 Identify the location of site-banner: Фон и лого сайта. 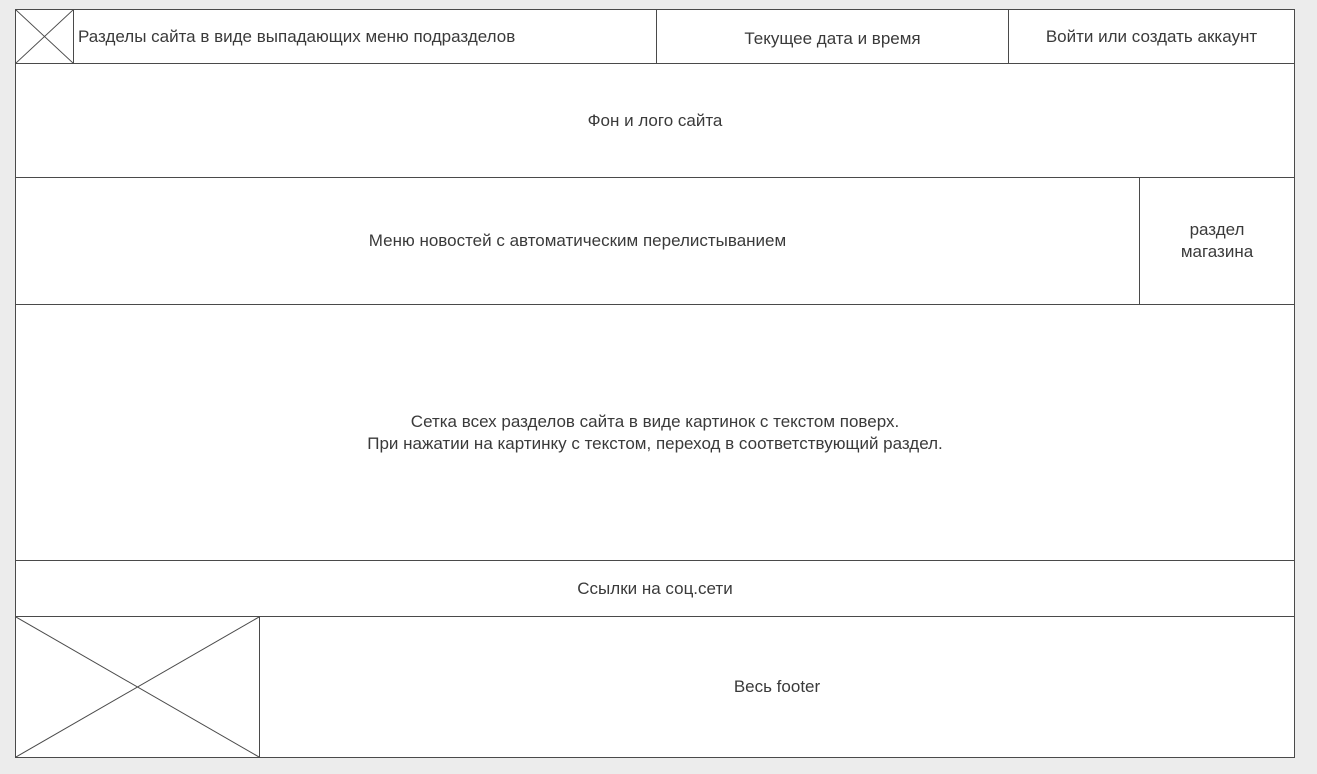
(655, 120).